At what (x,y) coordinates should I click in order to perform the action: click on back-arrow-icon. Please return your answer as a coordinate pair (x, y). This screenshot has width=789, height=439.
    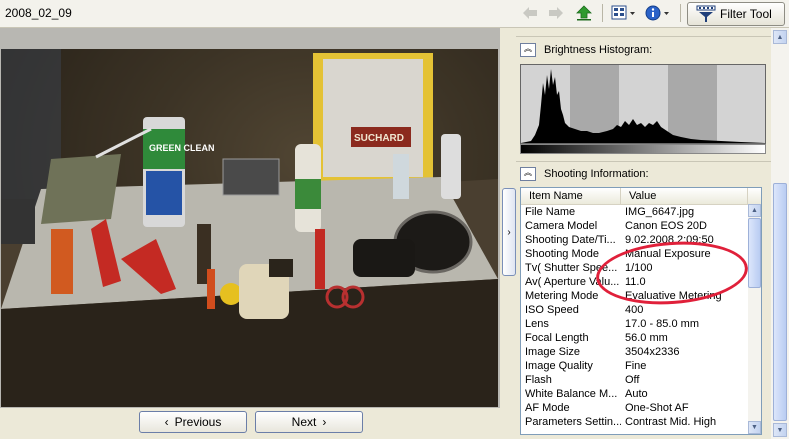
    Looking at the image, I should click on (530, 13).